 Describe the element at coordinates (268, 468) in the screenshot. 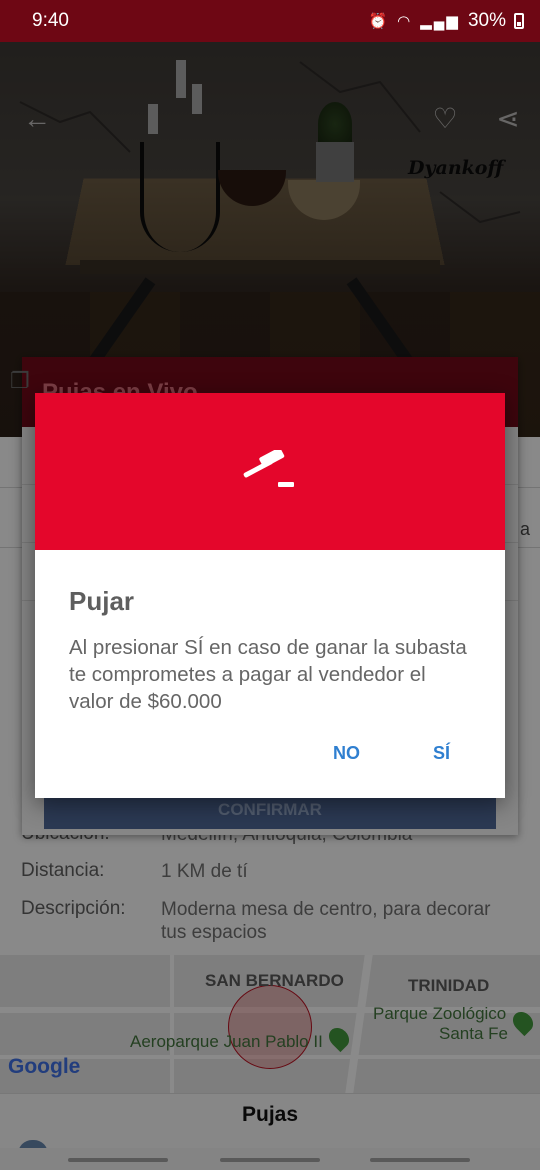

I see `gavel-icon` at that location.